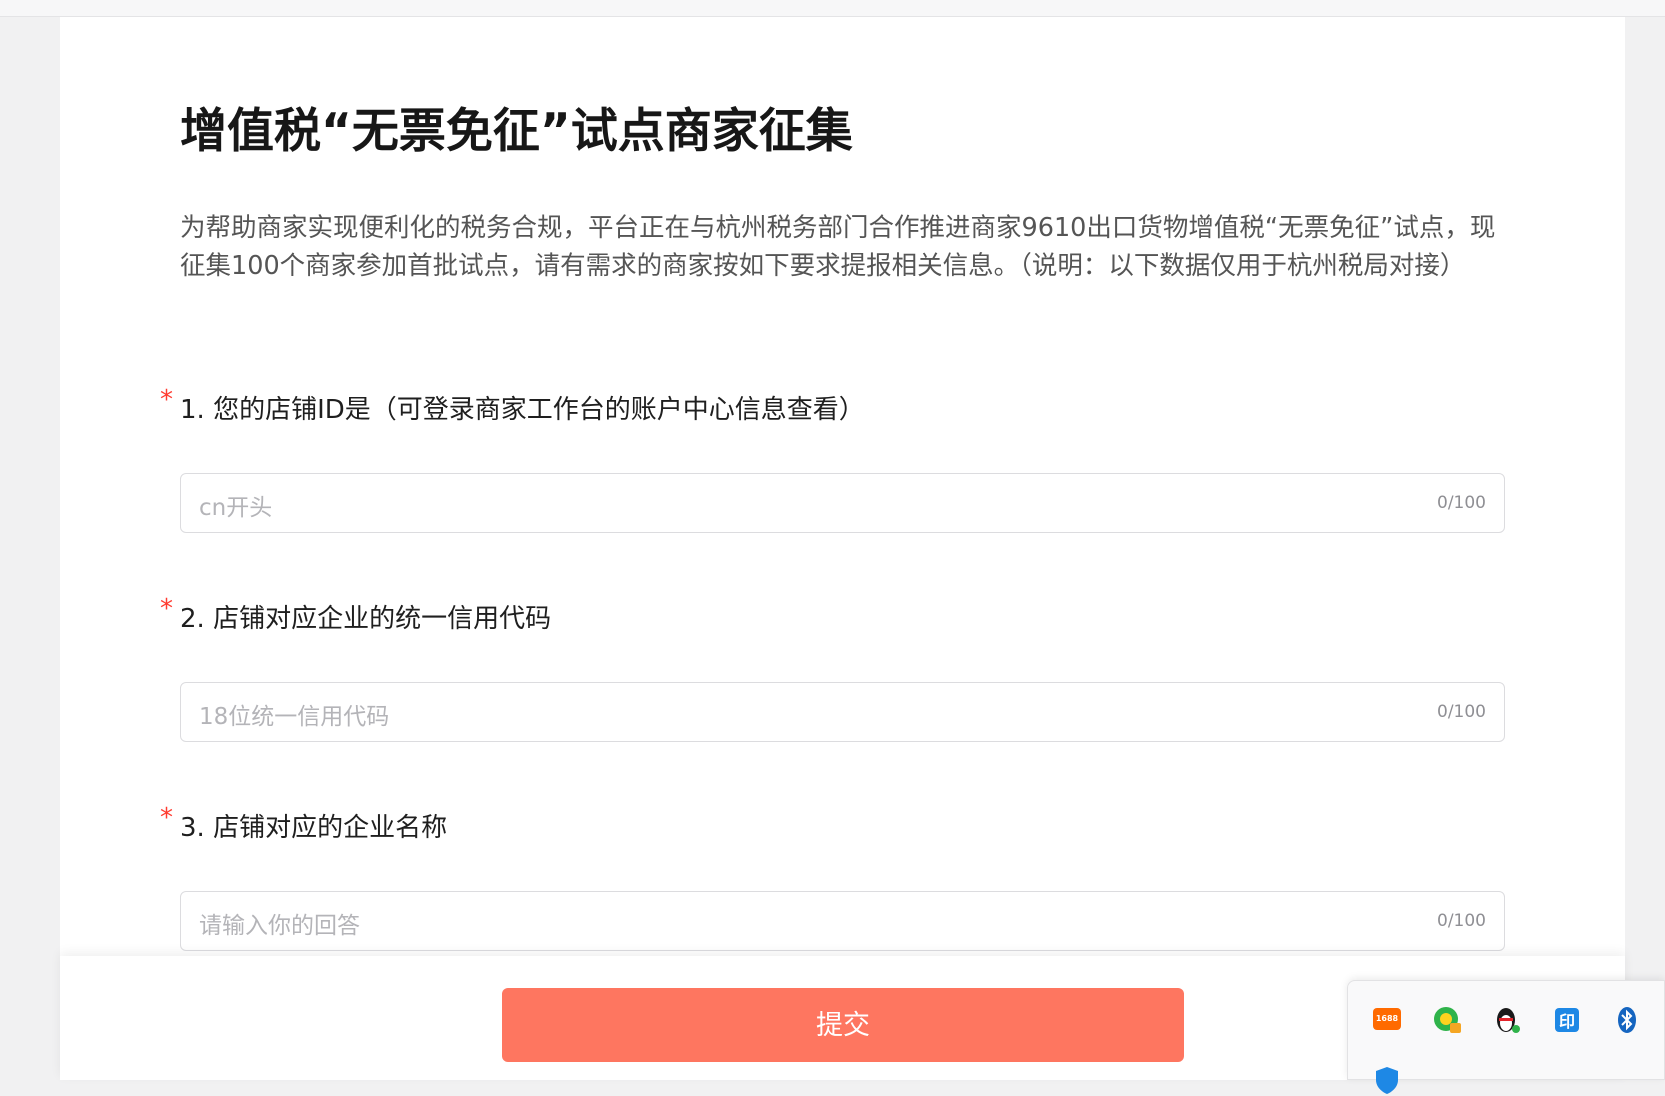 The height and width of the screenshot is (1096, 1665). I want to click on question-2-label: * 2. 店铺对应企业的统一信用代码, so click(356, 614).